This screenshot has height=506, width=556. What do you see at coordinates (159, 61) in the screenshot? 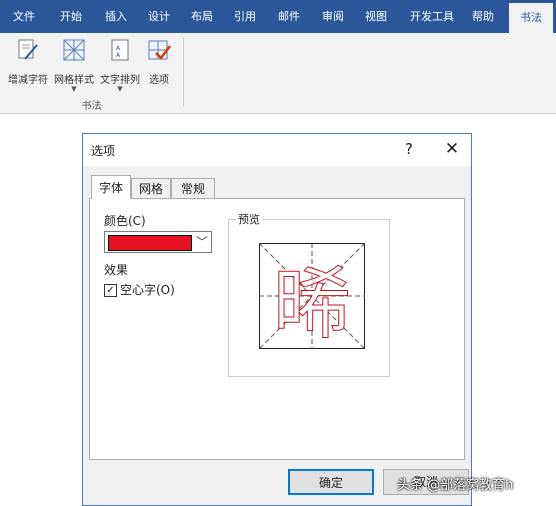
I see `options-button: 选项` at bounding box center [159, 61].